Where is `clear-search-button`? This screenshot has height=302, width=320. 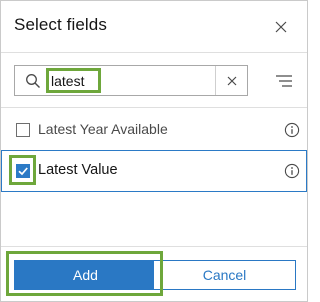 clear-search-button is located at coordinates (231, 80).